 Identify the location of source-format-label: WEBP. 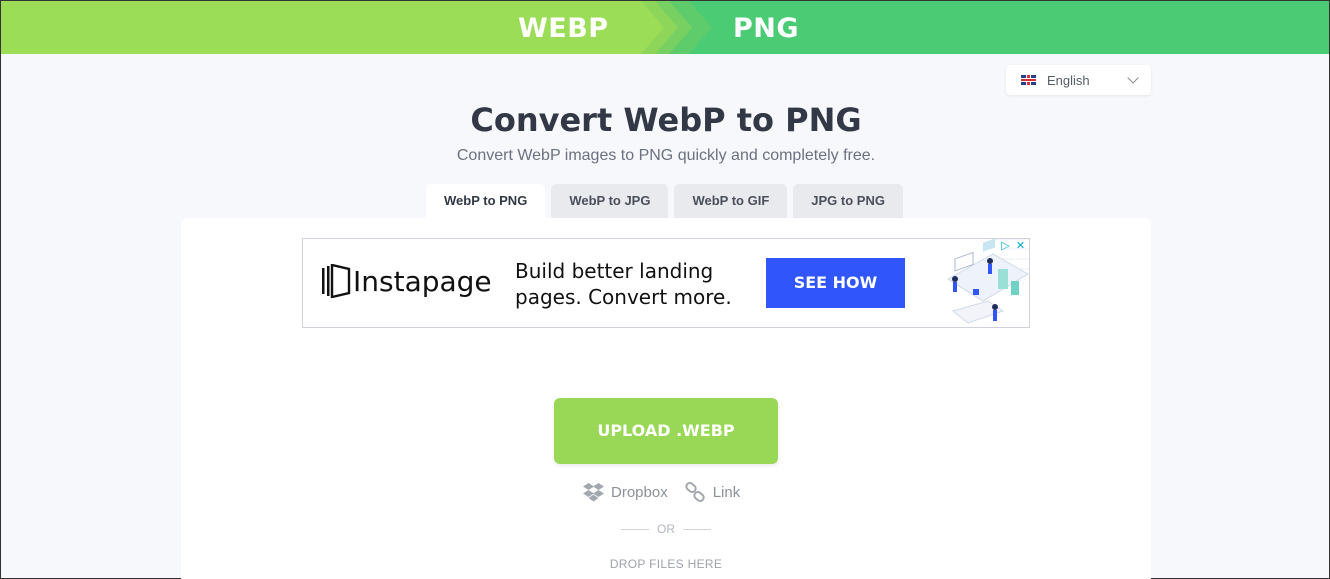
(563, 28).